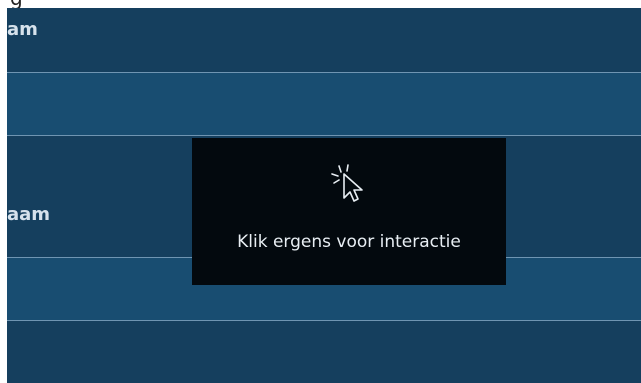  What do you see at coordinates (348, 184) in the screenshot?
I see `click-cursor-icon` at bounding box center [348, 184].